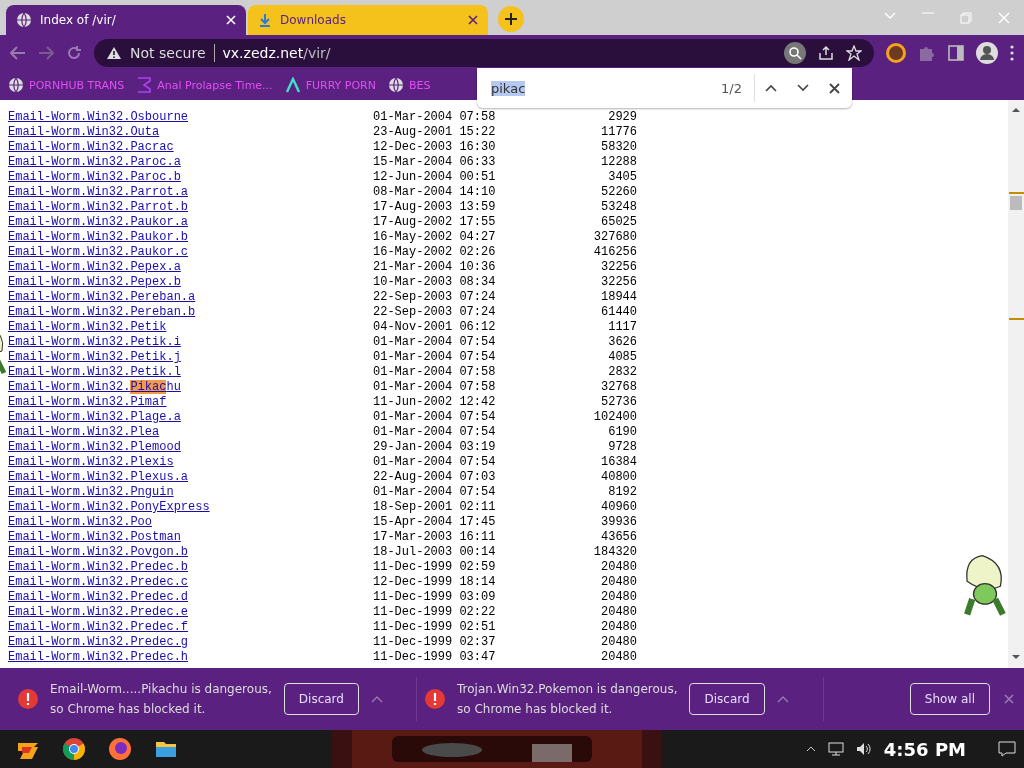 This screenshot has width=1024, height=768. I want to click on file-link: Email-Worm.Win32.Osbourne, so click(190, 117).